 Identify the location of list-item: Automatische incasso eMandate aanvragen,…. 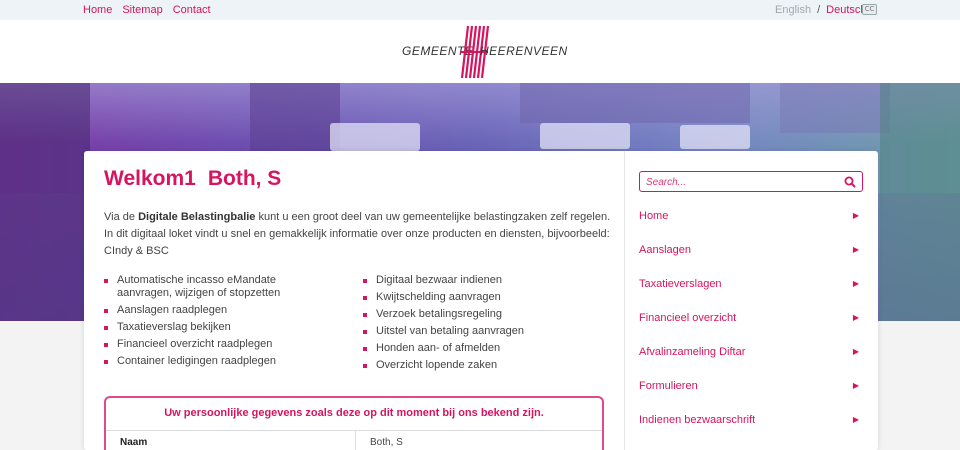
(219, 287).